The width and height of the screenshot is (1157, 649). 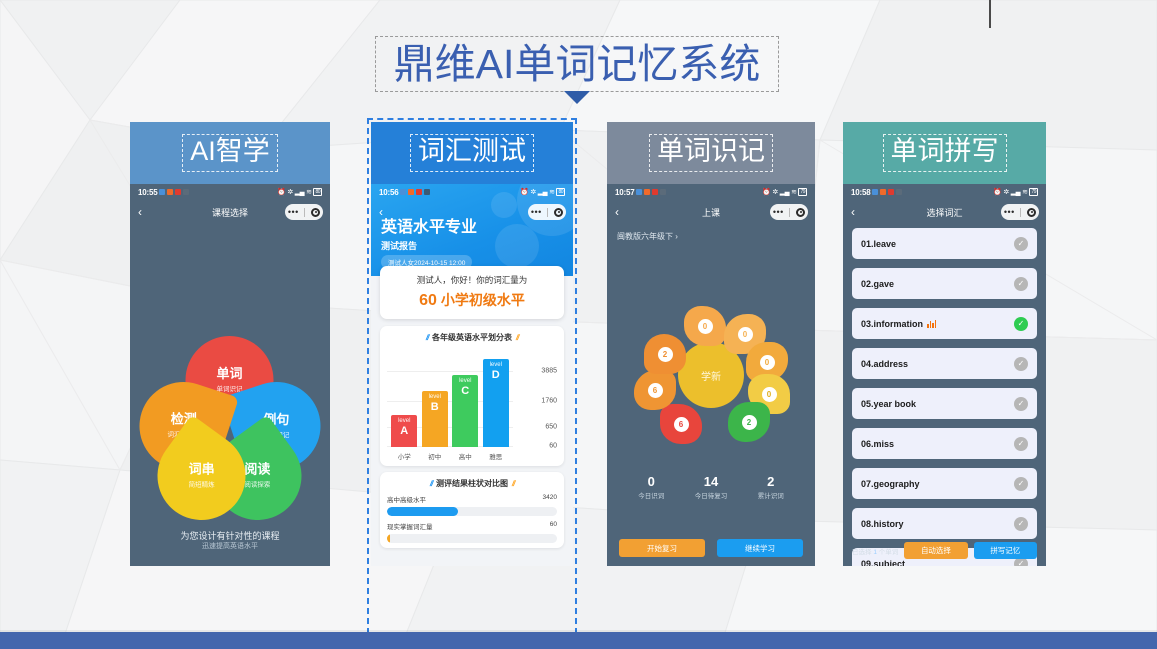 What do you see at coordinates (1005, 550) in the screenshot?
I see `spelling-memory-button: 拼写记忆` at bounding box center [1005, 550].